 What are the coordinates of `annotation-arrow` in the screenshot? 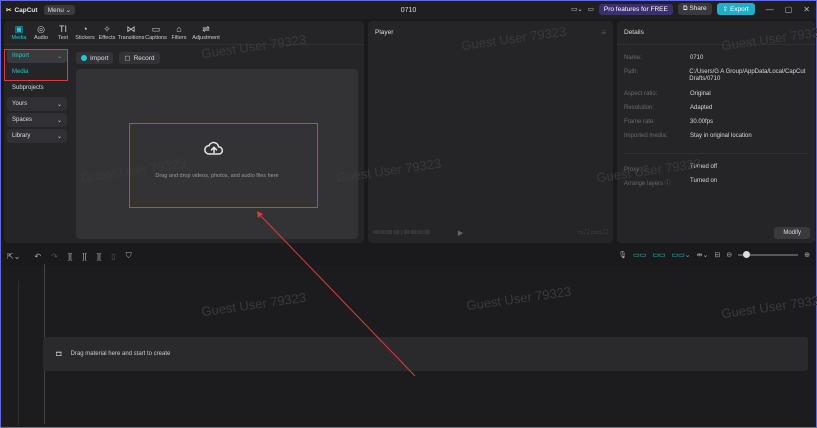 It's located at (336, 294).